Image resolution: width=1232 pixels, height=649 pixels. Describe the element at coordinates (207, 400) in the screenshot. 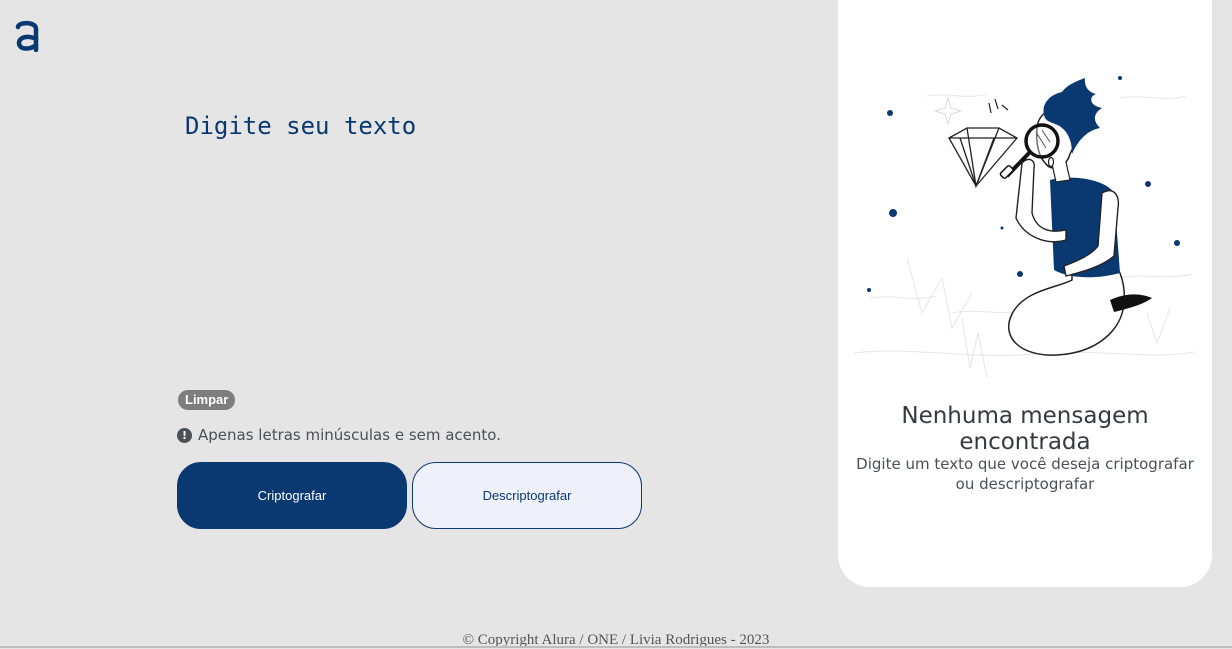

I see `clear-button: Limpar` at that location.